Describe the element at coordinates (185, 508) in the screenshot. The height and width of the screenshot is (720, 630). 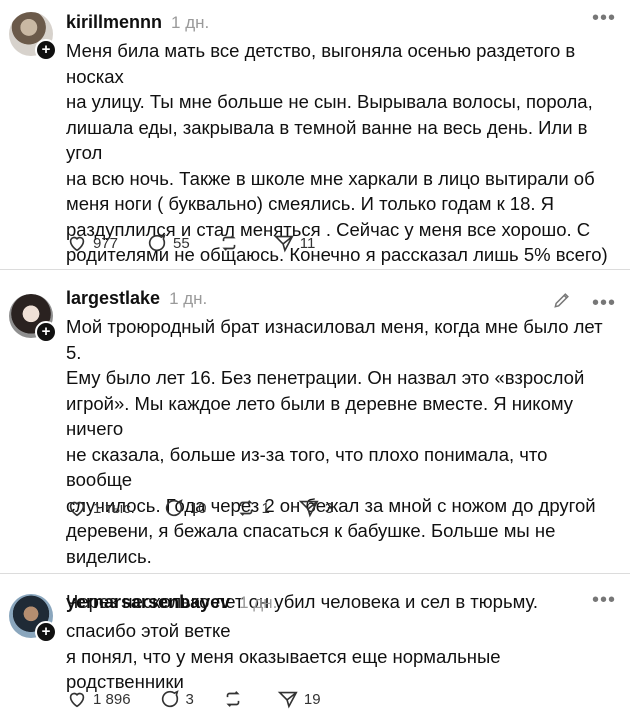
I see `reply-button: 10` at that location.